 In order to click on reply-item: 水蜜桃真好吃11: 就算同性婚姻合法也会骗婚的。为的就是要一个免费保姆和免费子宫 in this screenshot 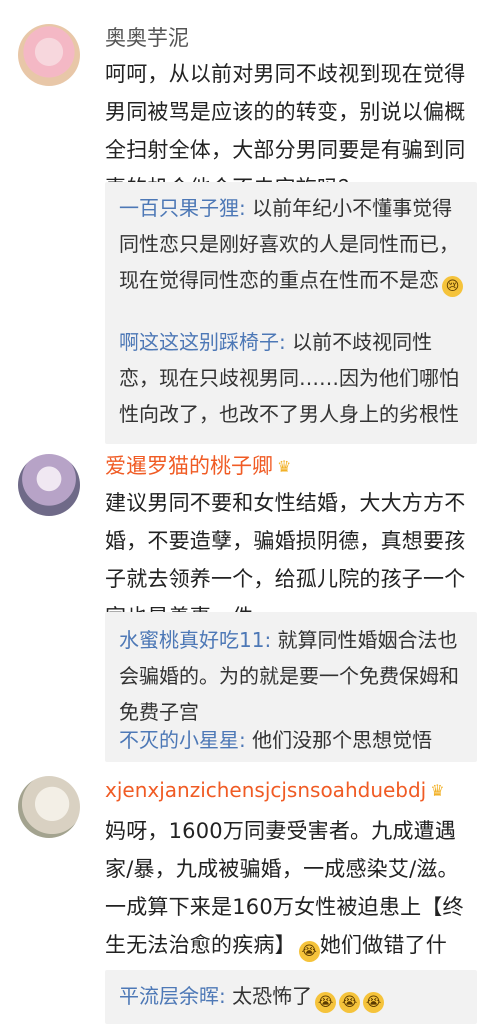, I will do `click(291, 676)`.